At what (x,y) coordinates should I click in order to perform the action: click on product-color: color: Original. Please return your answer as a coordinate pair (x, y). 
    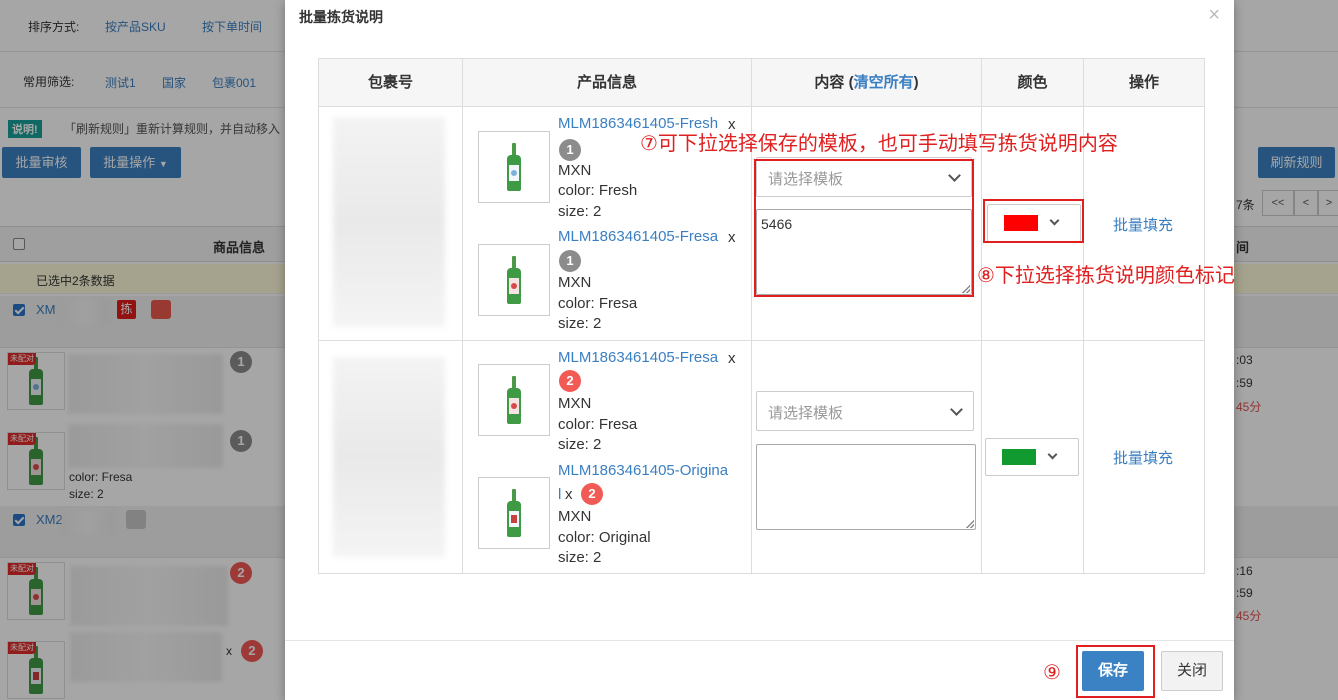
    Looking at the image, I should click on (604, 537).